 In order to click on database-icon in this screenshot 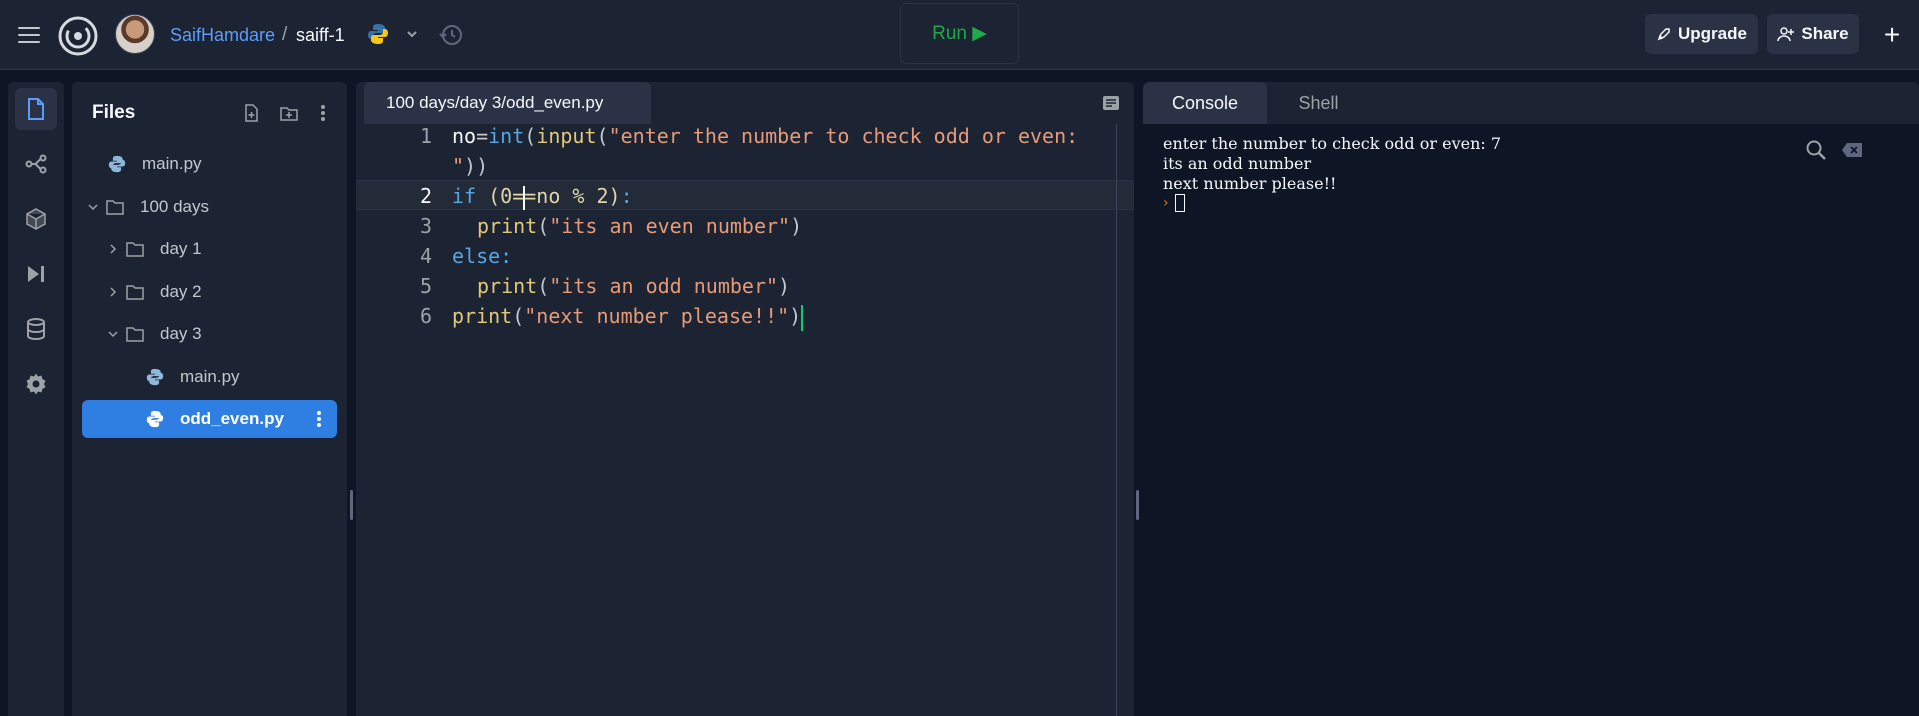, I will do `click(36, 329)`.